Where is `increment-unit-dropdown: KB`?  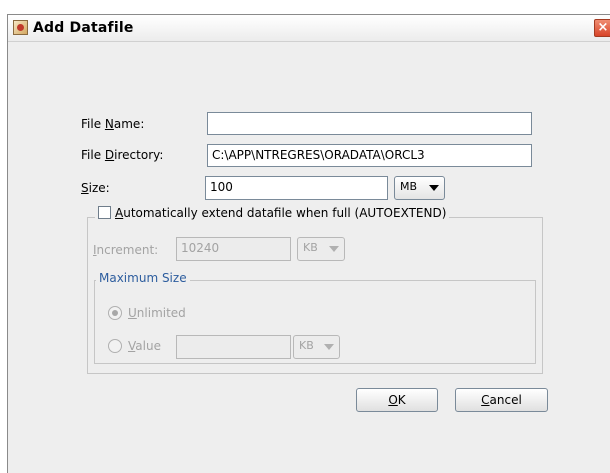
increment-unit-dropdown: KB is located at coordinates (321, 249).